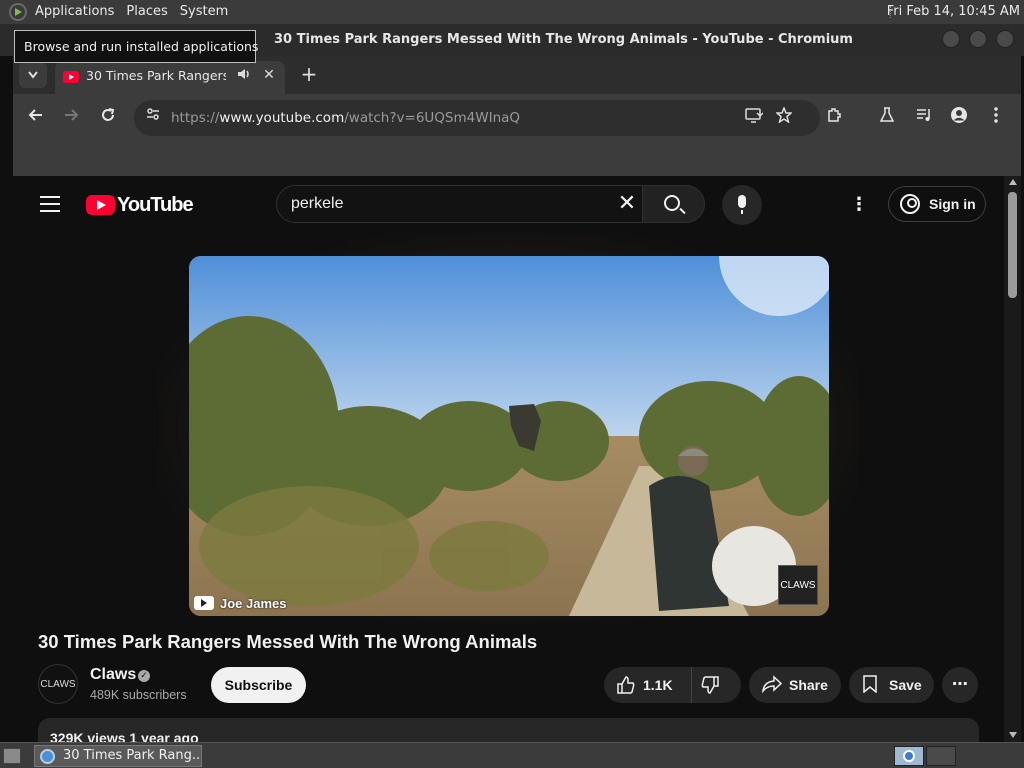 This screenshot has height=768, width=1024. What do you see at coordinates (58, 684) in the screenshot?
I see `channel-avatar: CLAWS` at bounding box center [58, 684].